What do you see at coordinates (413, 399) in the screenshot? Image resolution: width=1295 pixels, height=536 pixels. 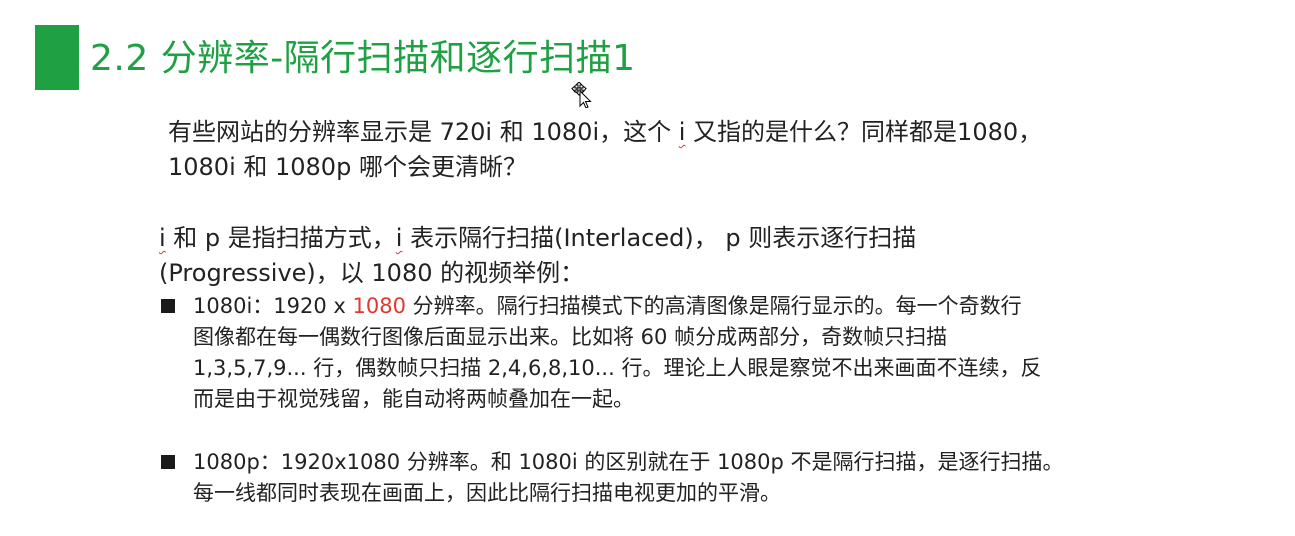 I see `bullet-line: 而是由于视觉残留，能自动将两帧叠加在一起。` at bounding box center [413, 399].